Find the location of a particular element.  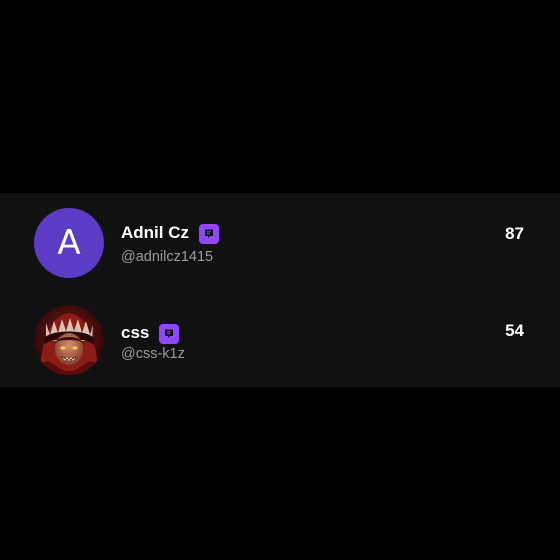

avatar is located at coordinates (69, 340).